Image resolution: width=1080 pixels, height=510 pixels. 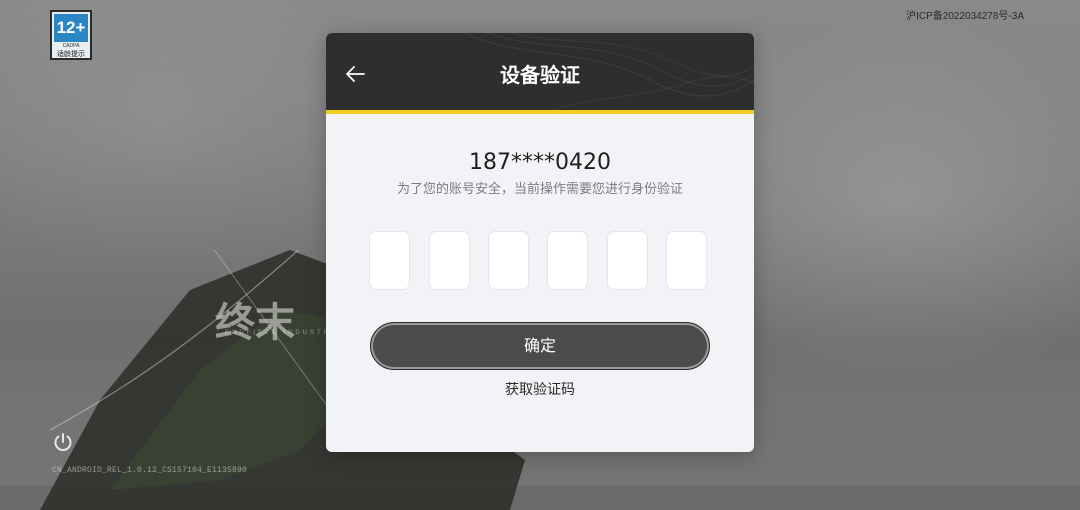 What do you see at coordinates (71, 28) in the screenshot?
I see `age-rating-number: 12+` at bounding box center [71, 28].